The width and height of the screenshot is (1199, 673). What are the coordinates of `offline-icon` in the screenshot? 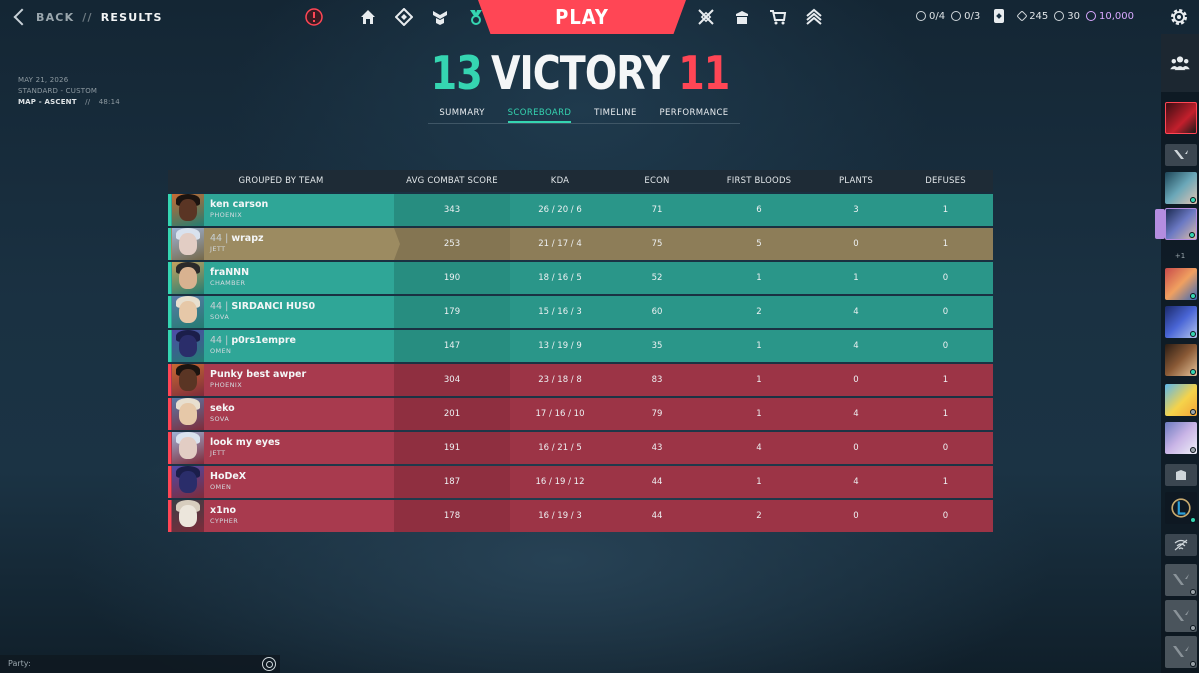 It's located at (1181, 545).